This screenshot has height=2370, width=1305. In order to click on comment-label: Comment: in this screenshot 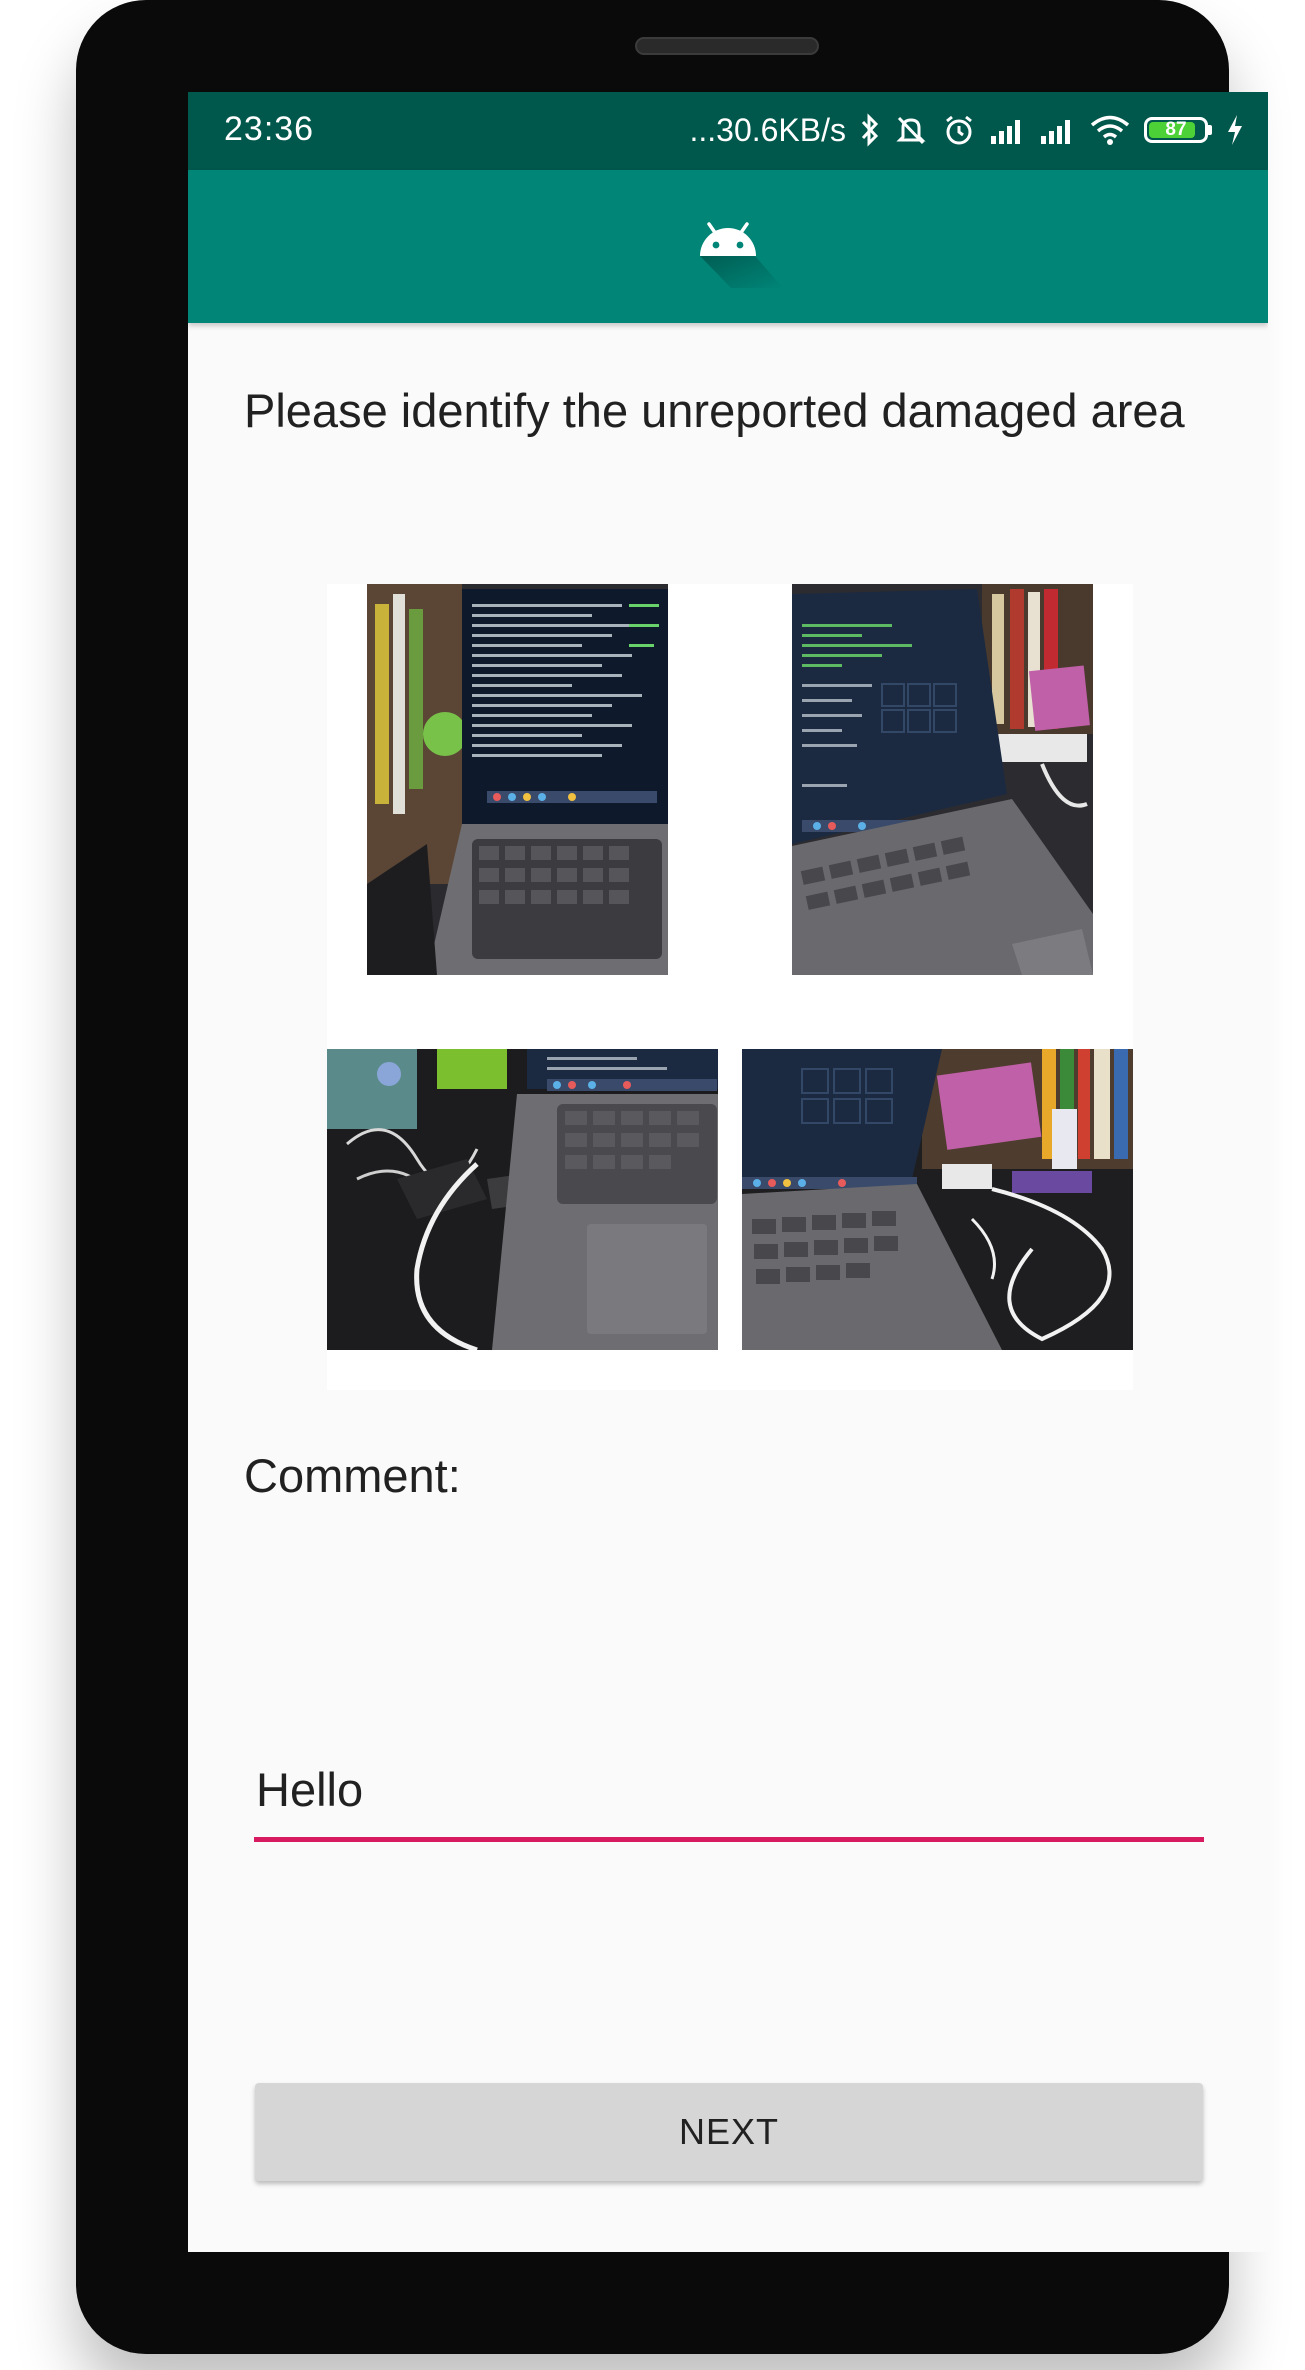, I will do `click(352, 1475)`.